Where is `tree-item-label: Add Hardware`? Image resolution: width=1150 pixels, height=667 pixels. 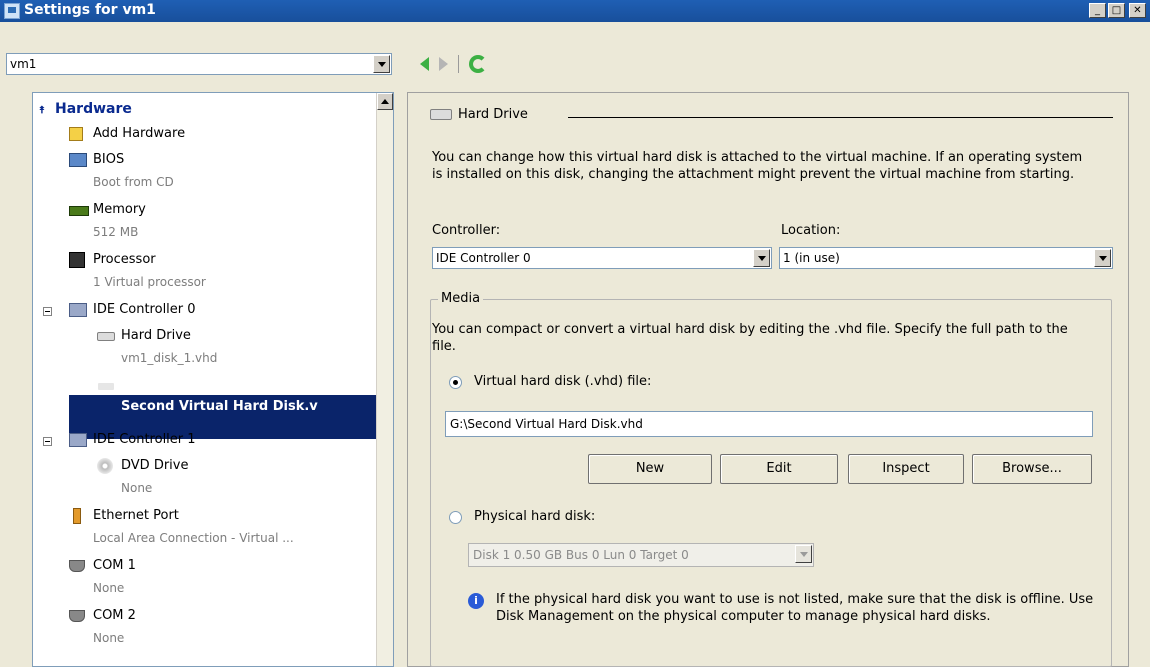 tree-item-label: Add Hardware is located at coordinates (139, 133).